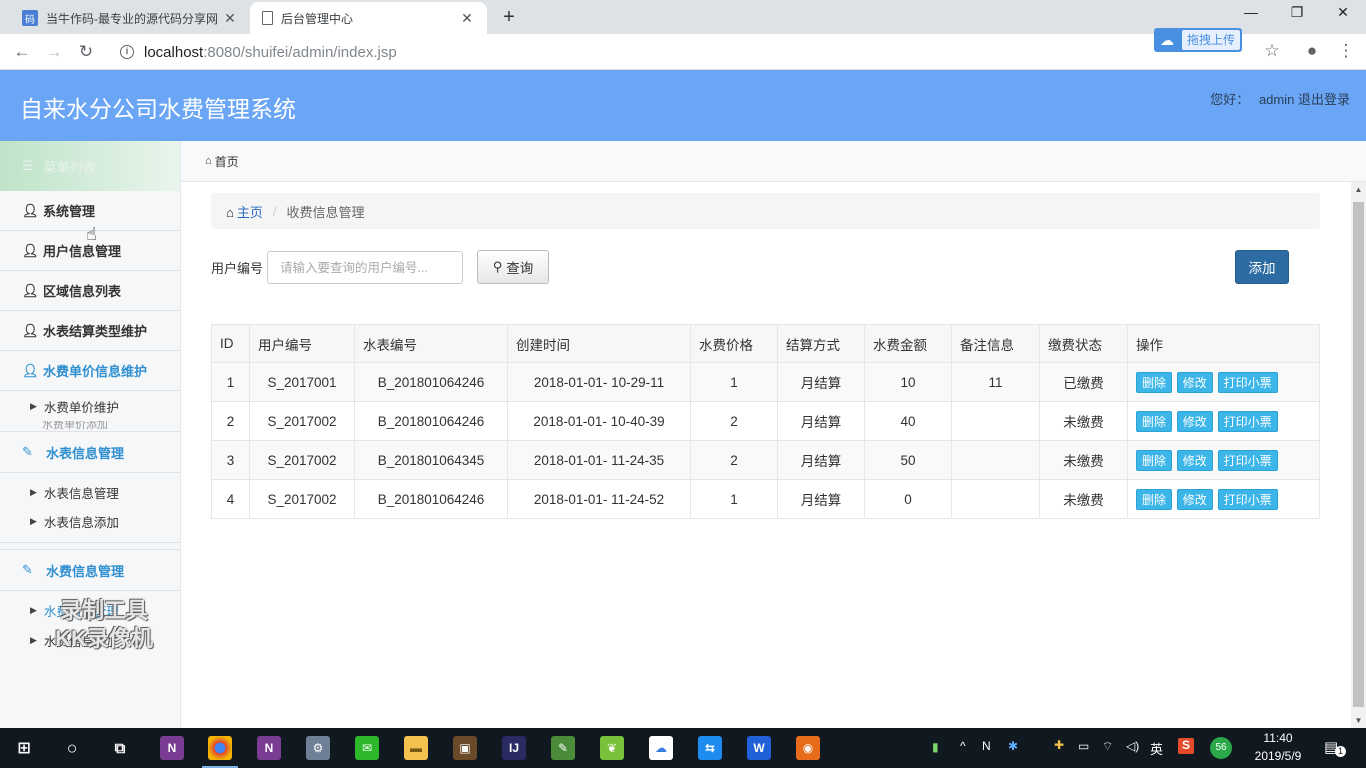 This screenshot has height=768, width=1366. I want to click on logout-link: 退出登录, so click(1324, 99).